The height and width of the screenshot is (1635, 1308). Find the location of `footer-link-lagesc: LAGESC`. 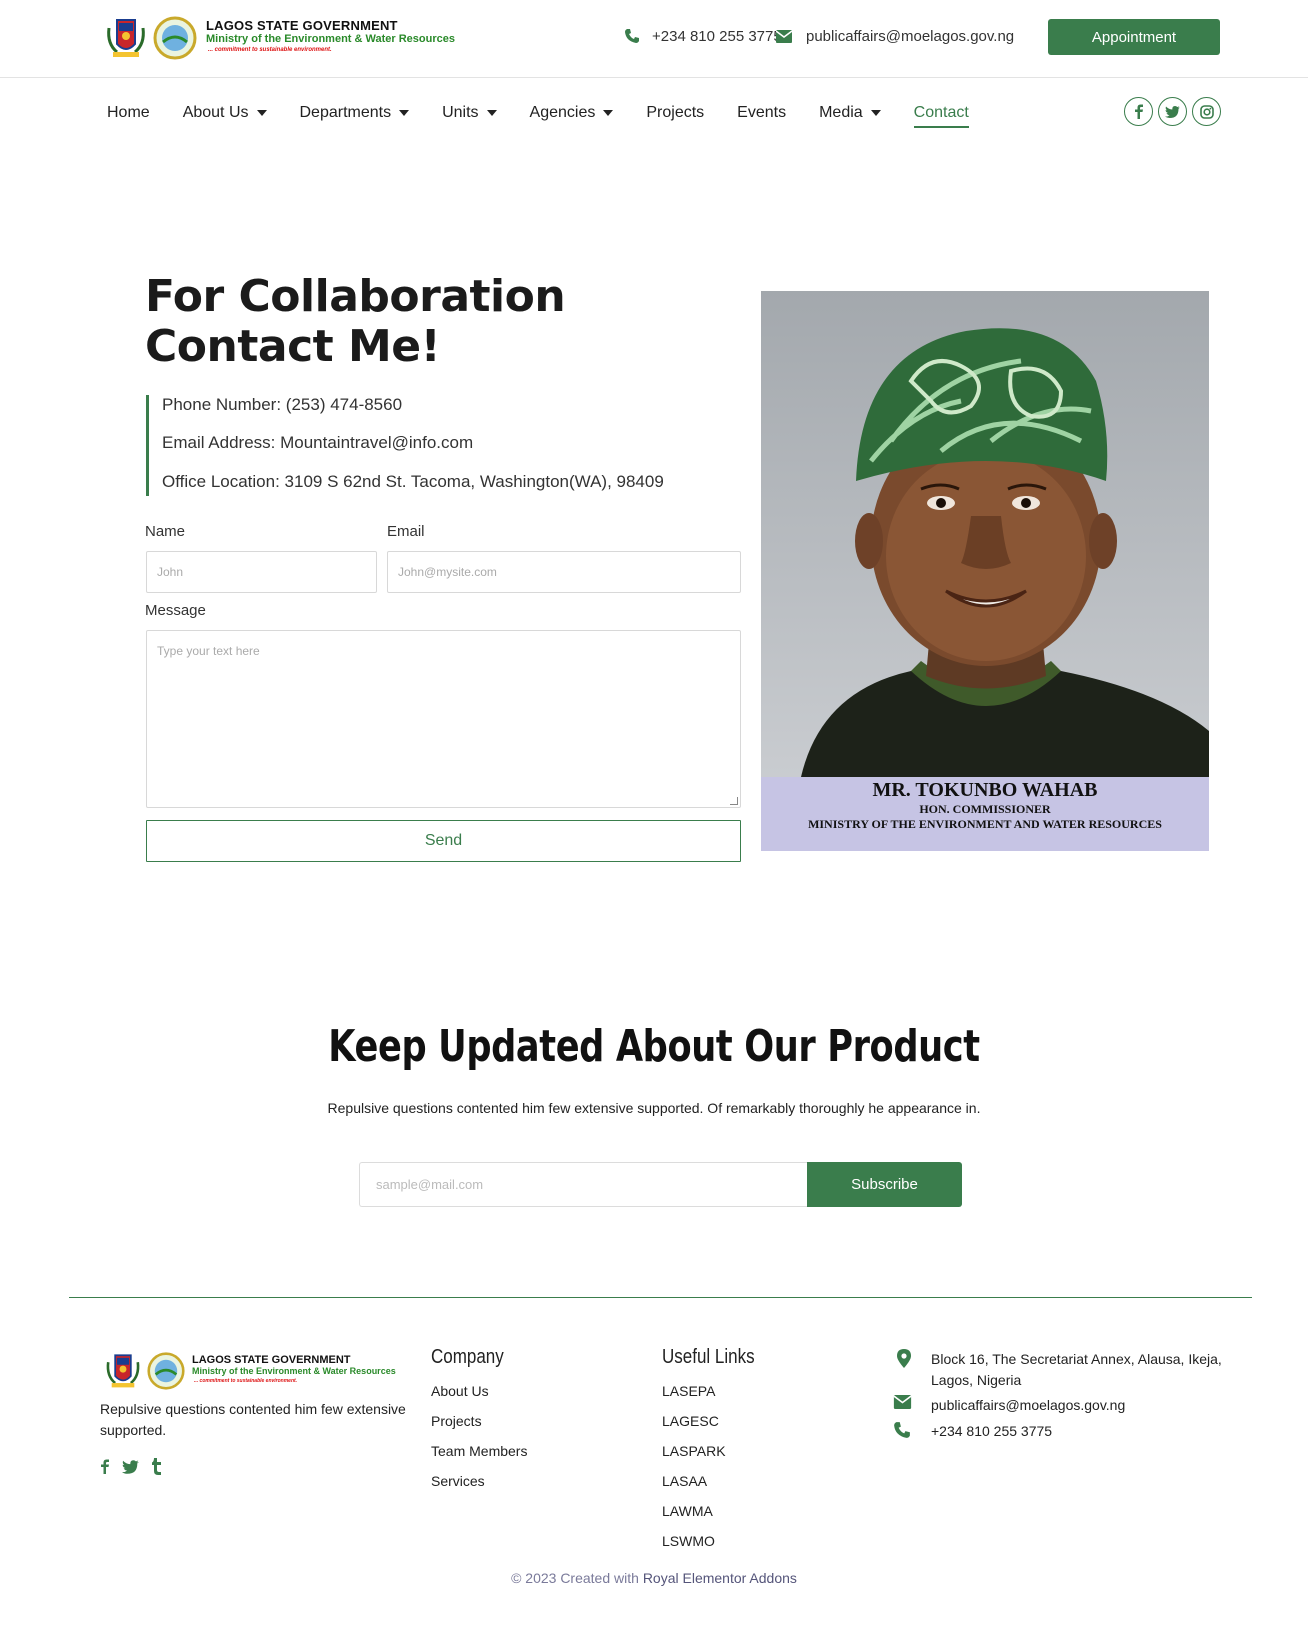

footer-link-lagesc: LAGESC is located at coordinates (690, 1421).